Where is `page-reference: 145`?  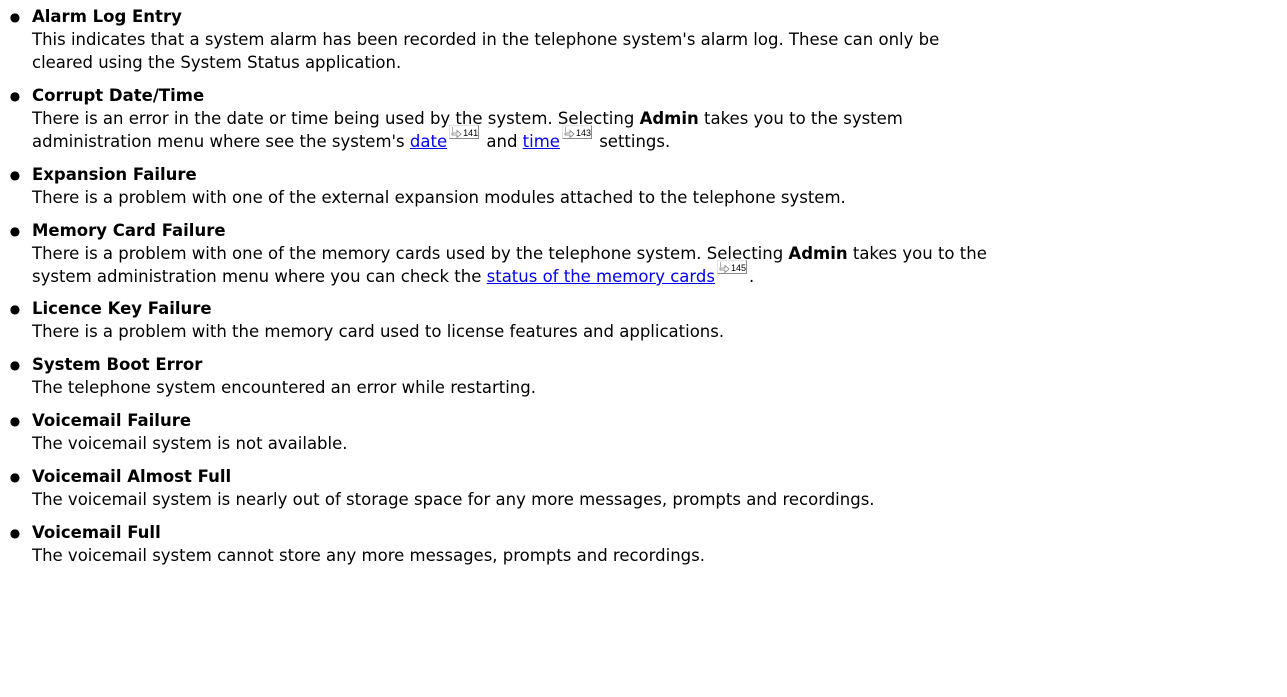
page-reference: 145 is located at coordinates (731, 267).